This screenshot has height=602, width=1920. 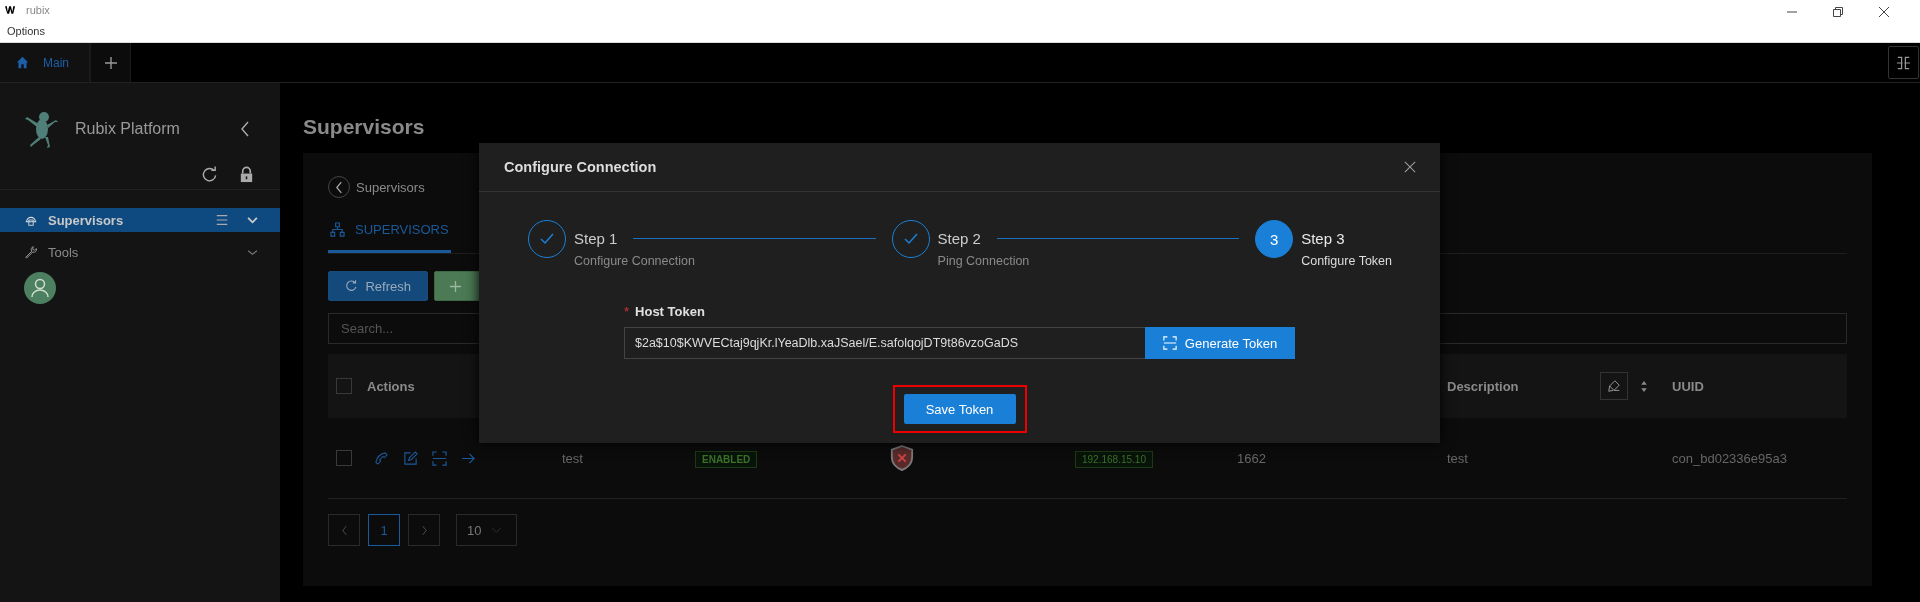 I want to click on column-header: UUID, so click(x=1688, y=386).